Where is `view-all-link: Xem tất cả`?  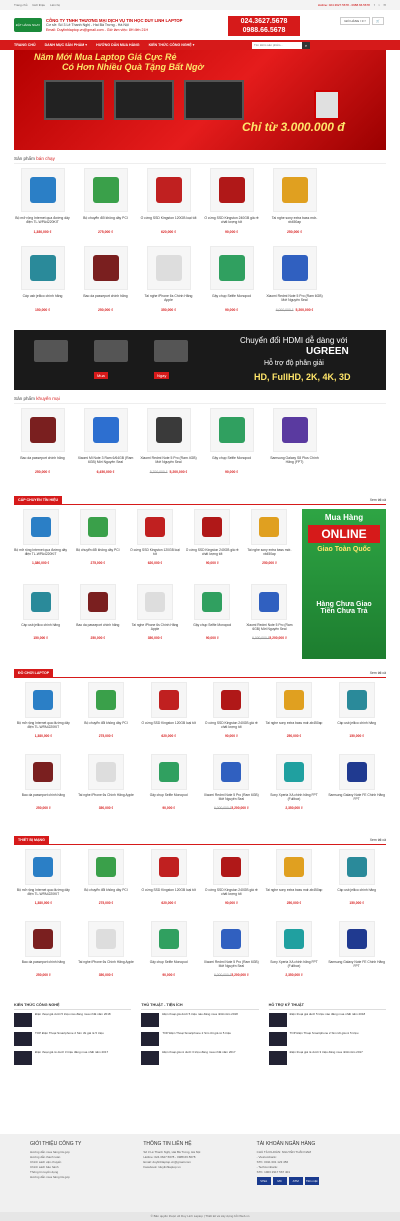
view-all-link: Xem tất cả is located at coordinates (378, 500).